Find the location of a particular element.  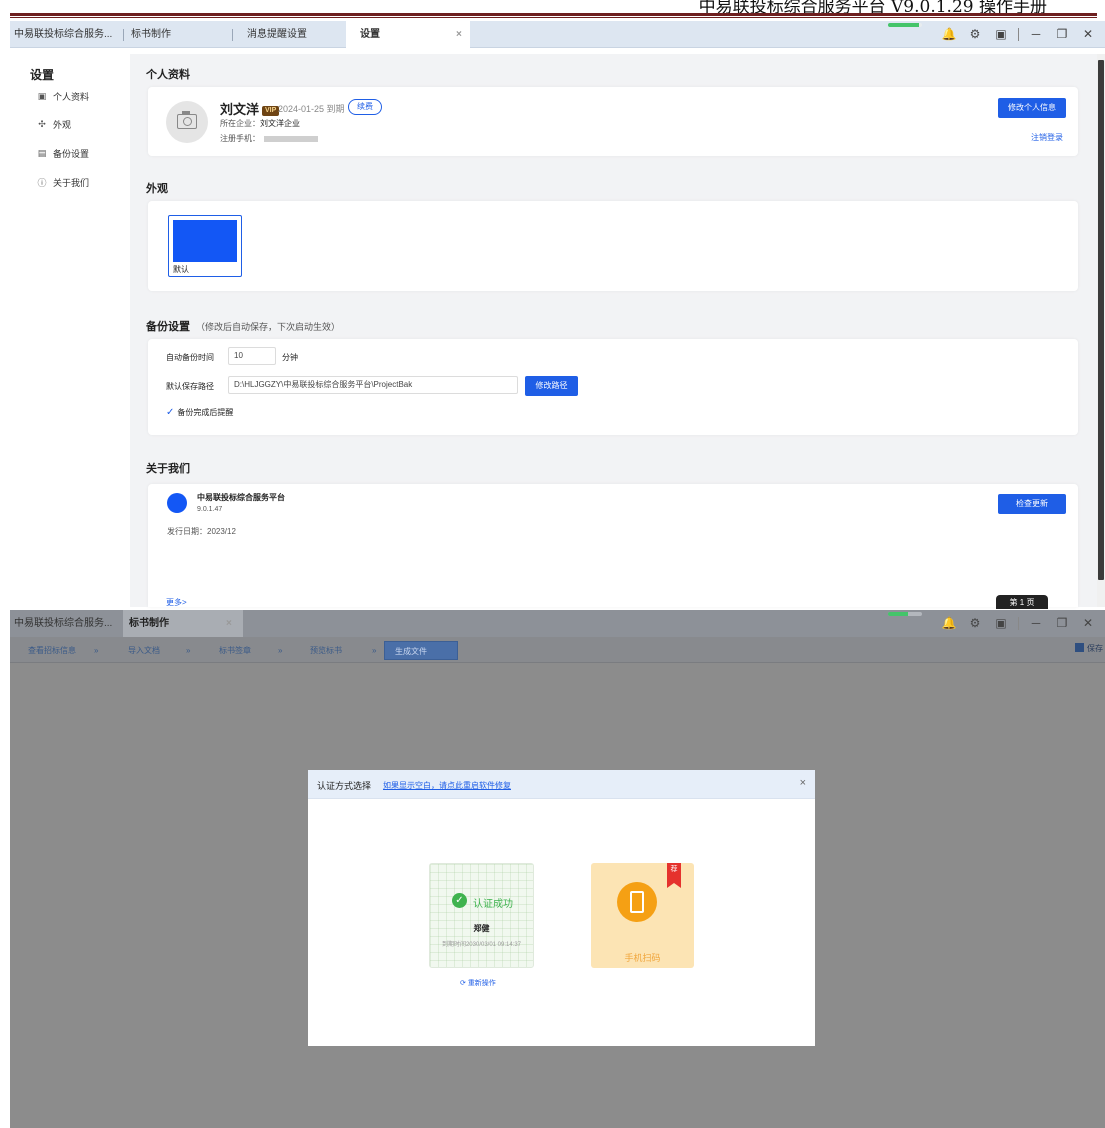

minutes-unit: 分钟 is located at coordinates (290, 357).